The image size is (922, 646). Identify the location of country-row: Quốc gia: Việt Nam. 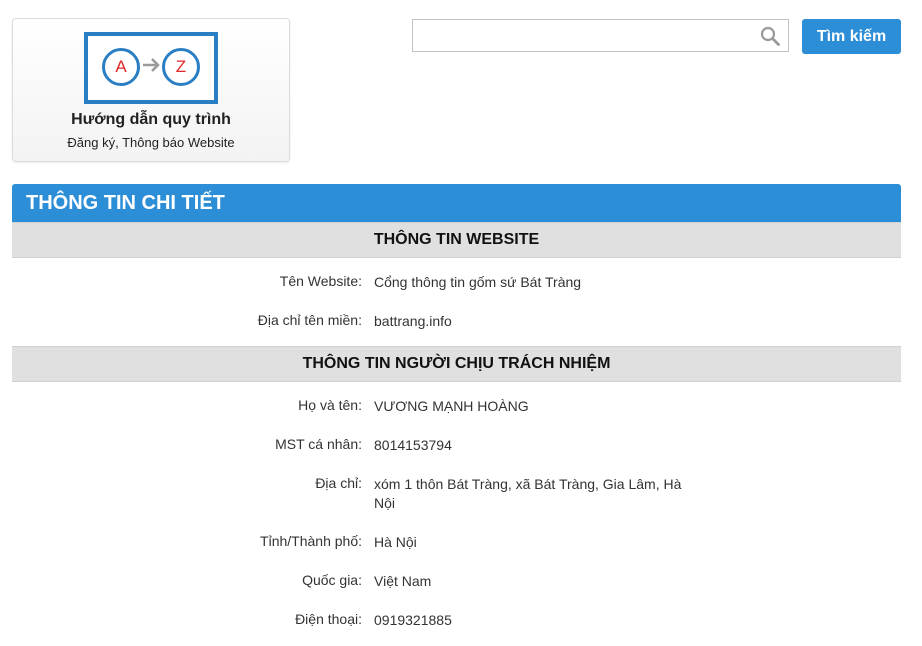
(456, 583).